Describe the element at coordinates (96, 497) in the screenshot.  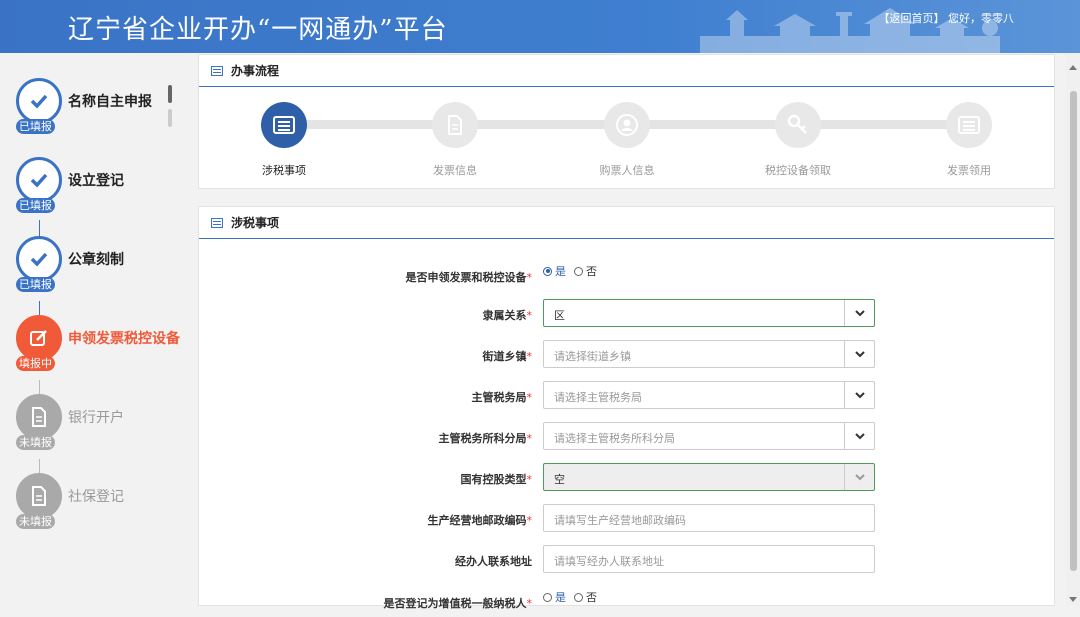
I see `step-label: 社保登记` at that location.